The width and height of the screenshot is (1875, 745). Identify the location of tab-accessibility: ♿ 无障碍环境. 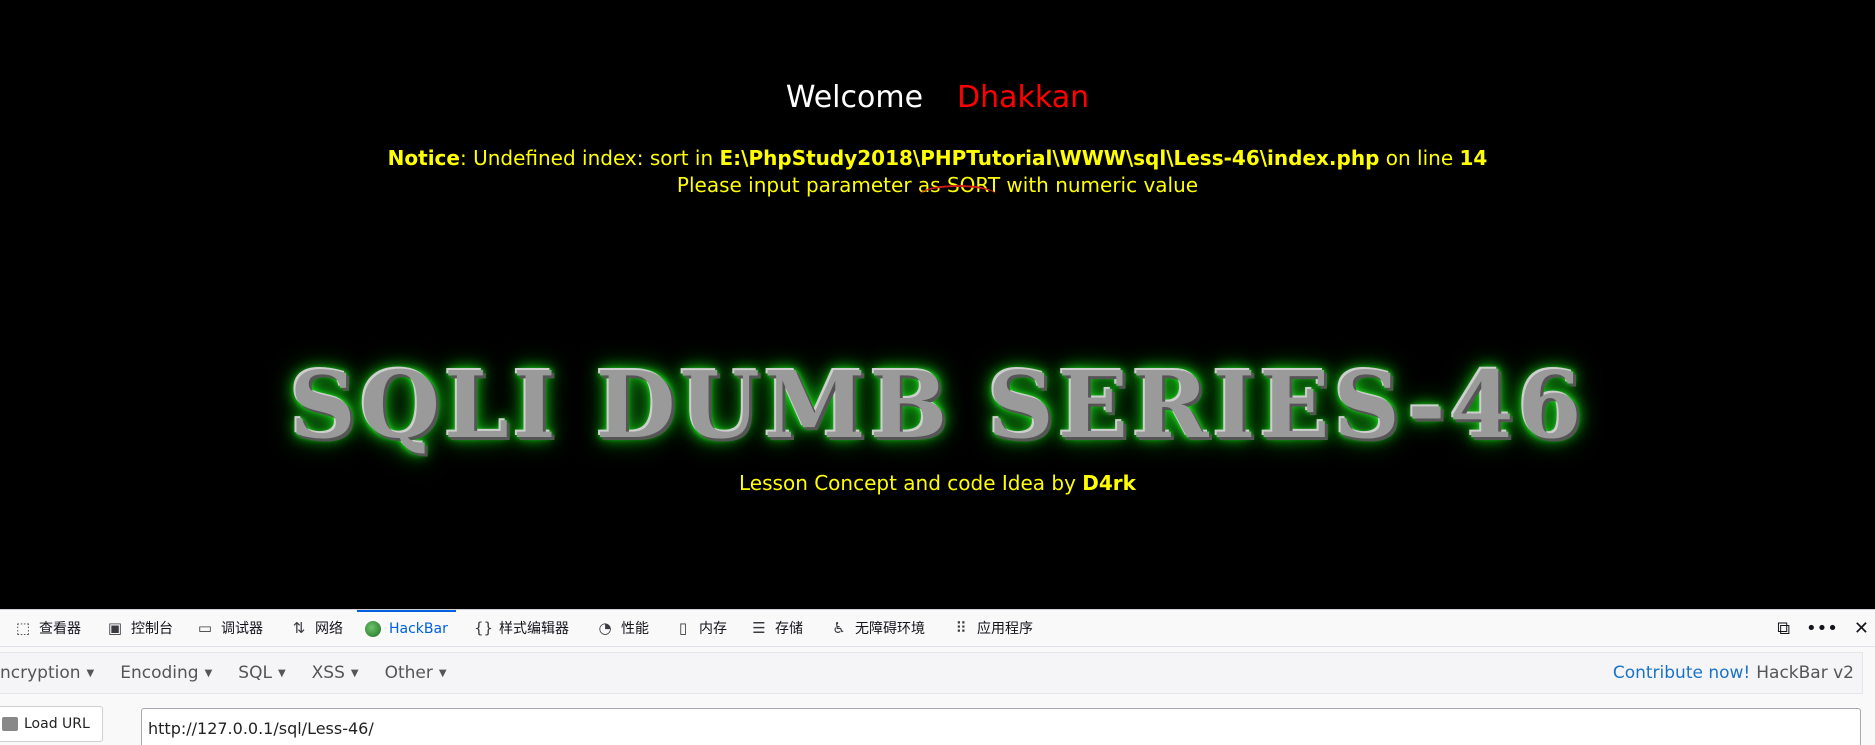
(877, 628).